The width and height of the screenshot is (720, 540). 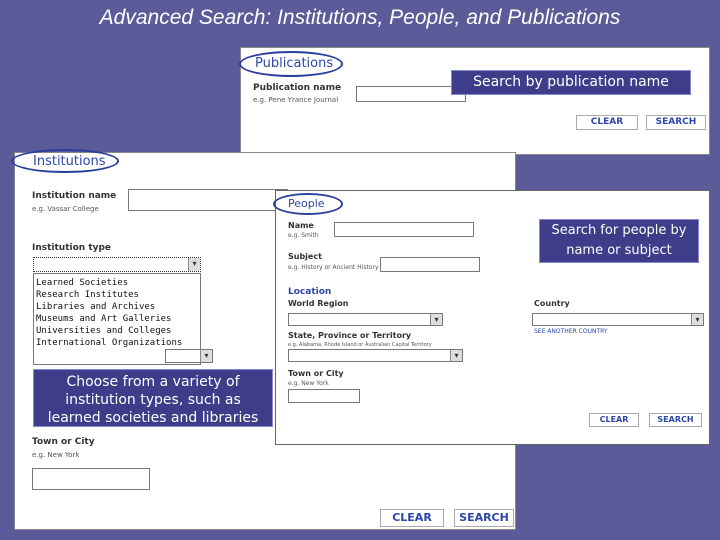 I want to click on people-clear-button: CLEAR, so click(x=614, y=420).